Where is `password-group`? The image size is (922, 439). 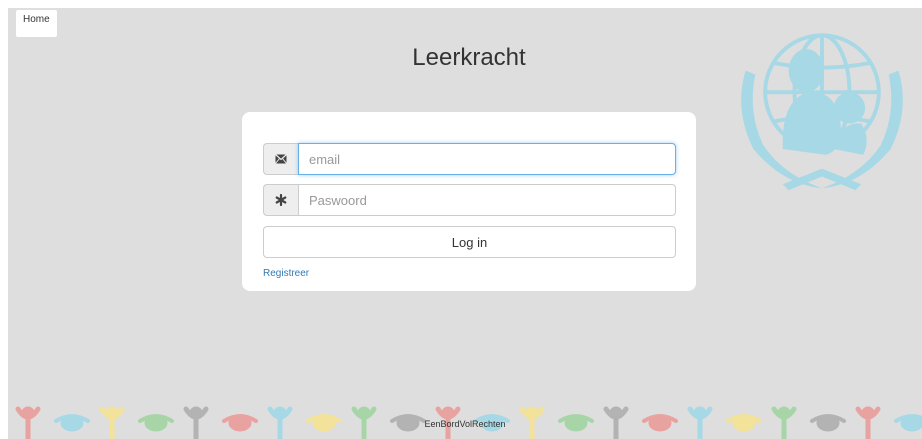 password-group is located at coordinates (469, 200).